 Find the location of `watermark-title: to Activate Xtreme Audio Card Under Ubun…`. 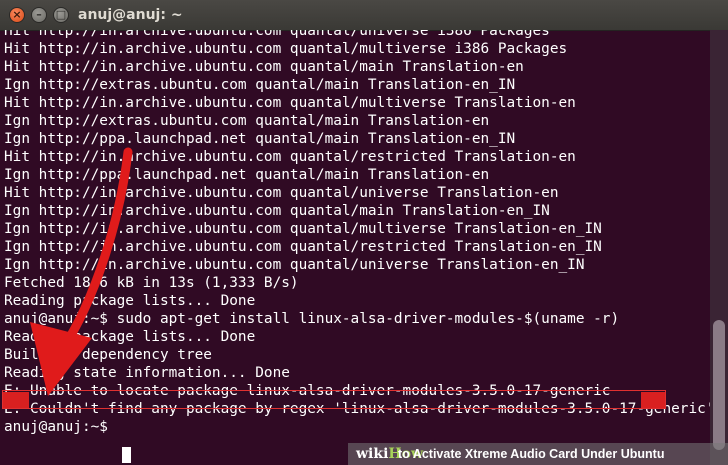

watermark-title: to Activate Xtreme Audio Card Under Ubun… is located at coordinates (531, 454).